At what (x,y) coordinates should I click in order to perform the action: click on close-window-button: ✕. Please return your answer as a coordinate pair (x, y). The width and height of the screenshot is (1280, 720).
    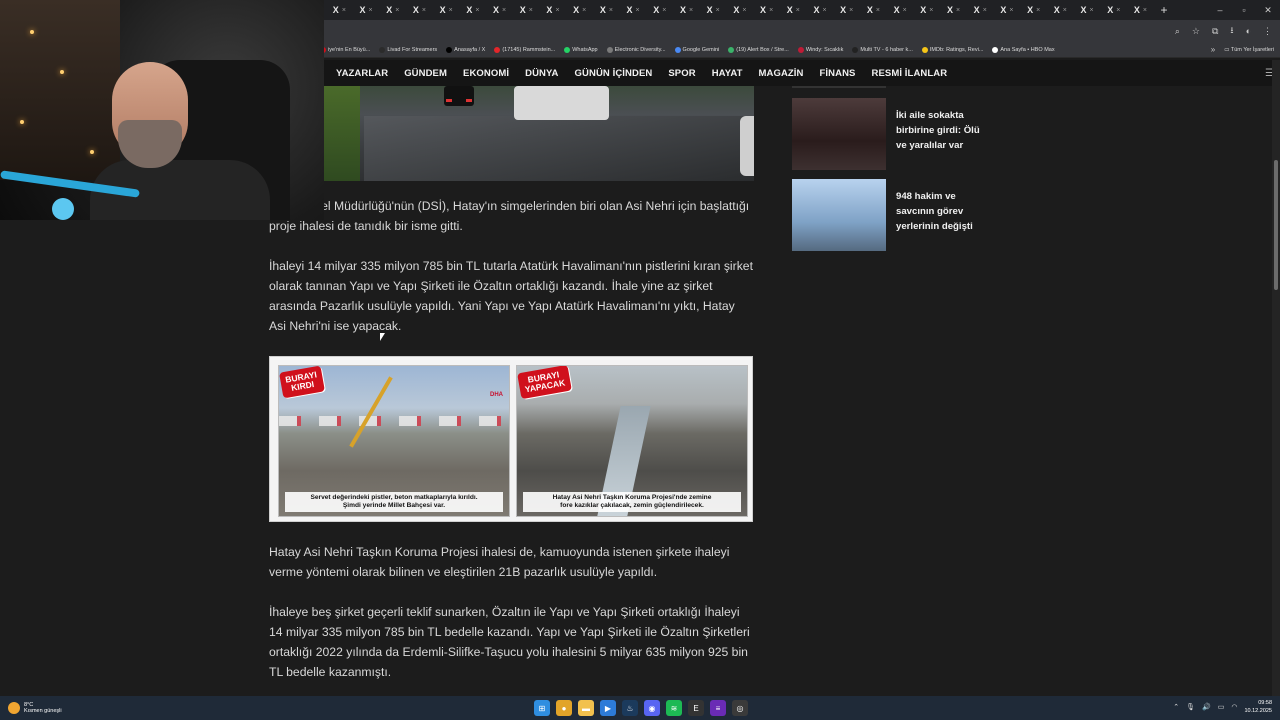
    Looking at the image, I should click on (1268, 10).